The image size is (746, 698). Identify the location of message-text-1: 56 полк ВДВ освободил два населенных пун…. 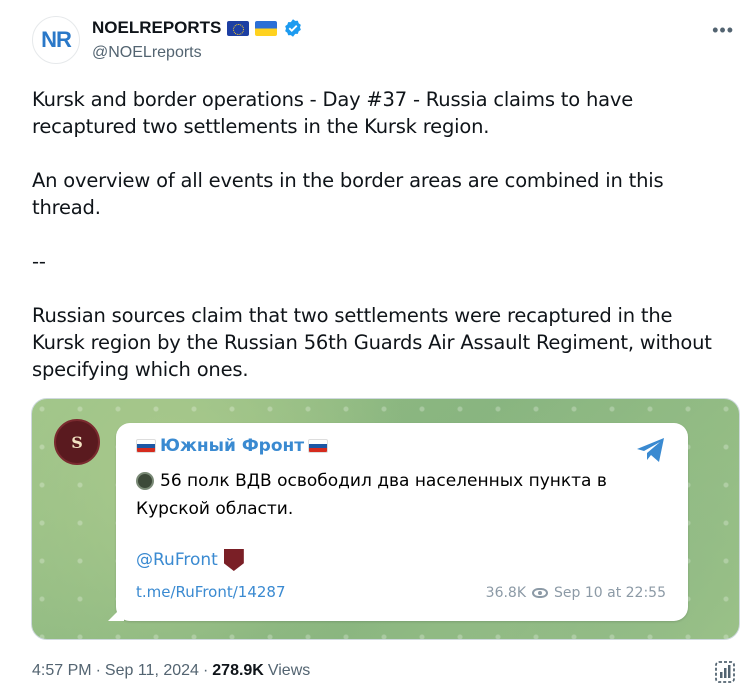
(383, 481).